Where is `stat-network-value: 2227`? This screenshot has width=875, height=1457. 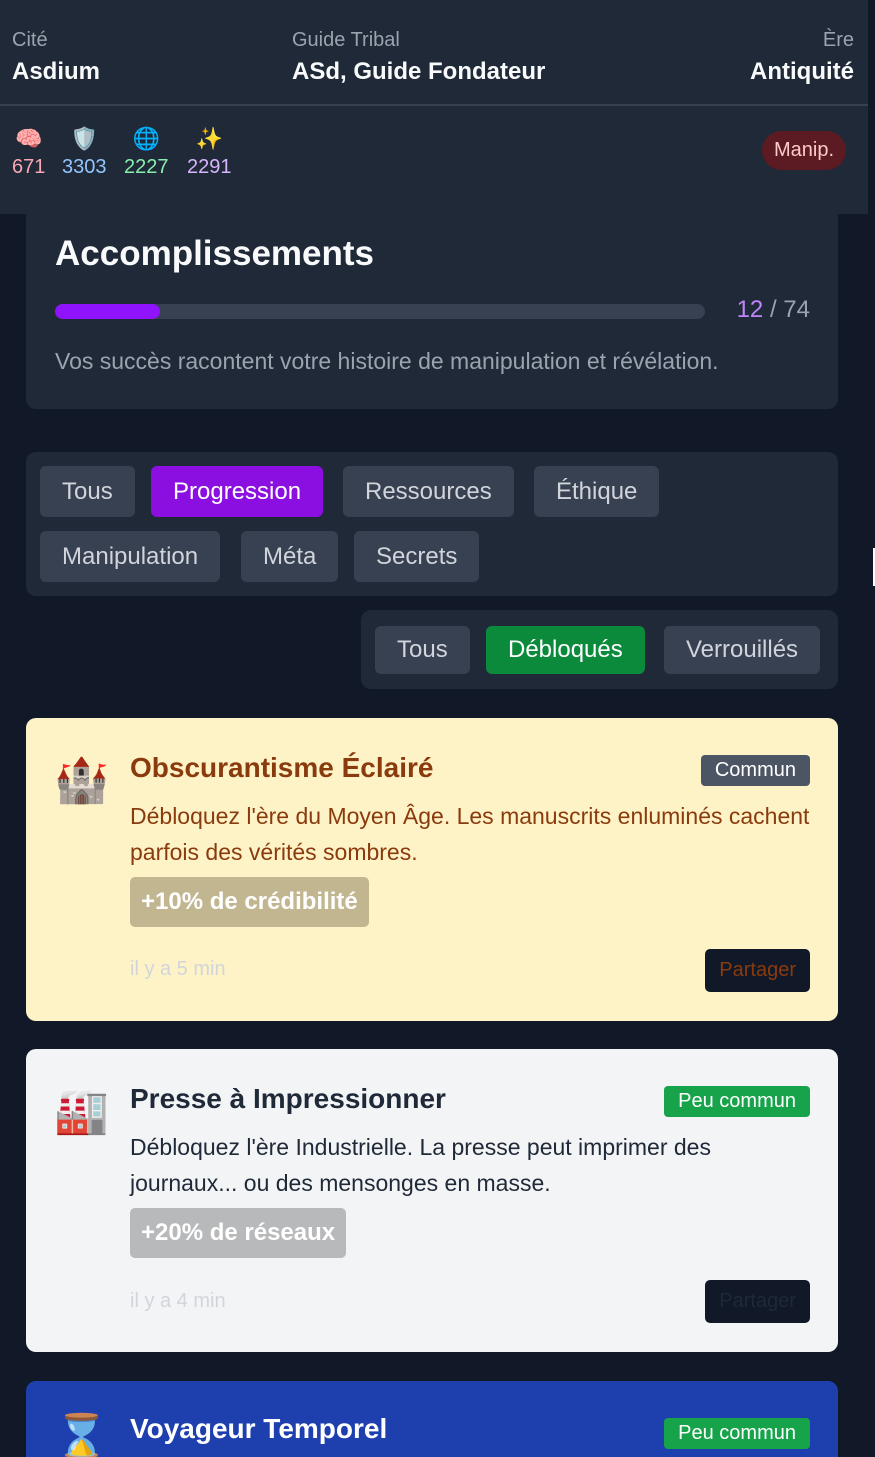
stat-network-value: 2227 is located at coordinates (146, 167).